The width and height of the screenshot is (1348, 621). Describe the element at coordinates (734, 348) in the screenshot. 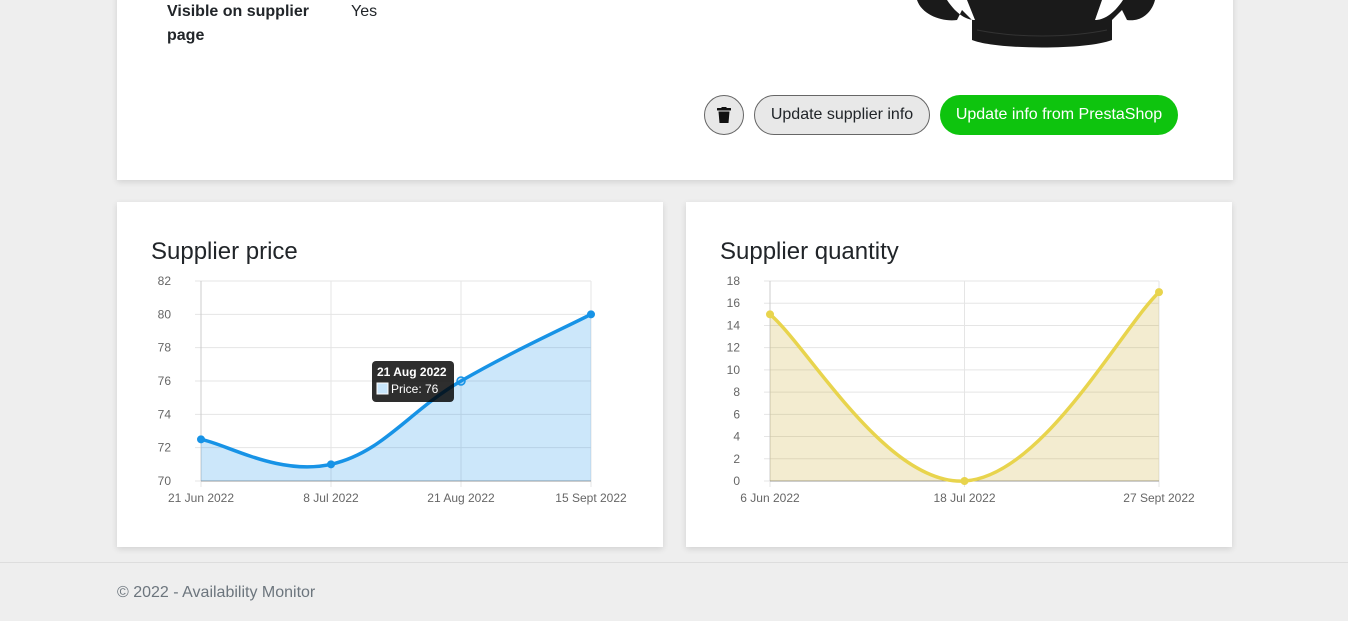

I see `y-tick-label: 12` at that location.